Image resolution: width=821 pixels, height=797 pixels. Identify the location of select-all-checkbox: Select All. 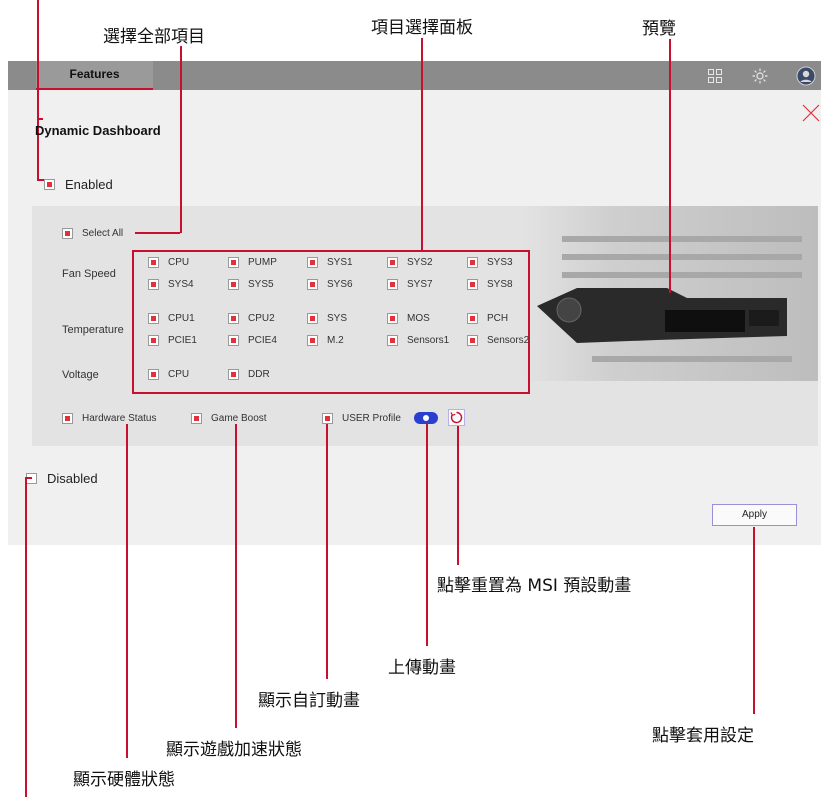
(92, 233).